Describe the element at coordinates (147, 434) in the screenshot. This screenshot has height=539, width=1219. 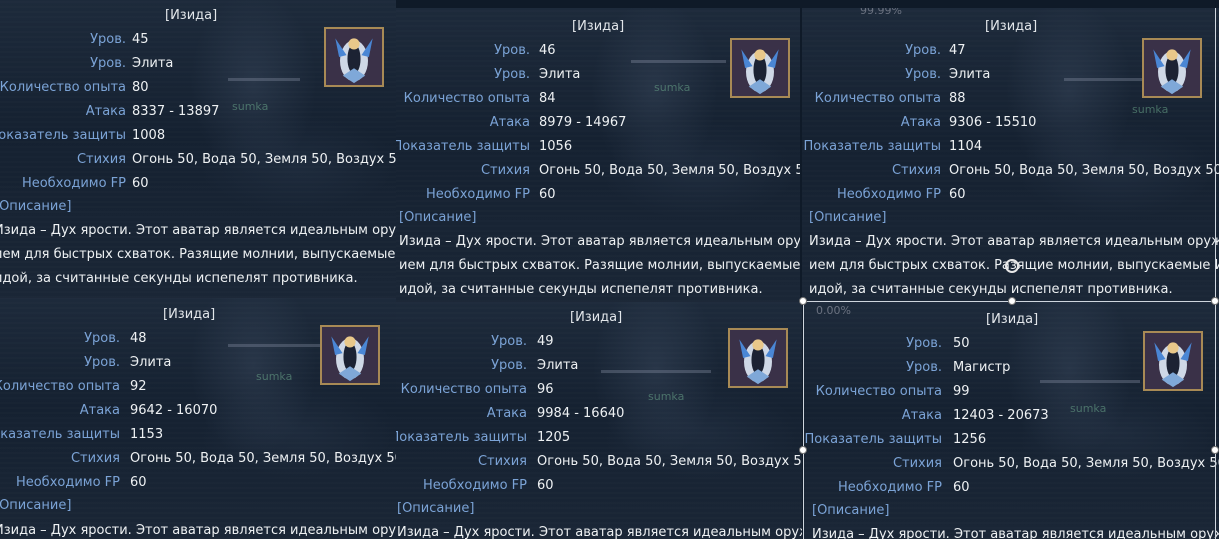
I see `defense-value: 1153` at that location.